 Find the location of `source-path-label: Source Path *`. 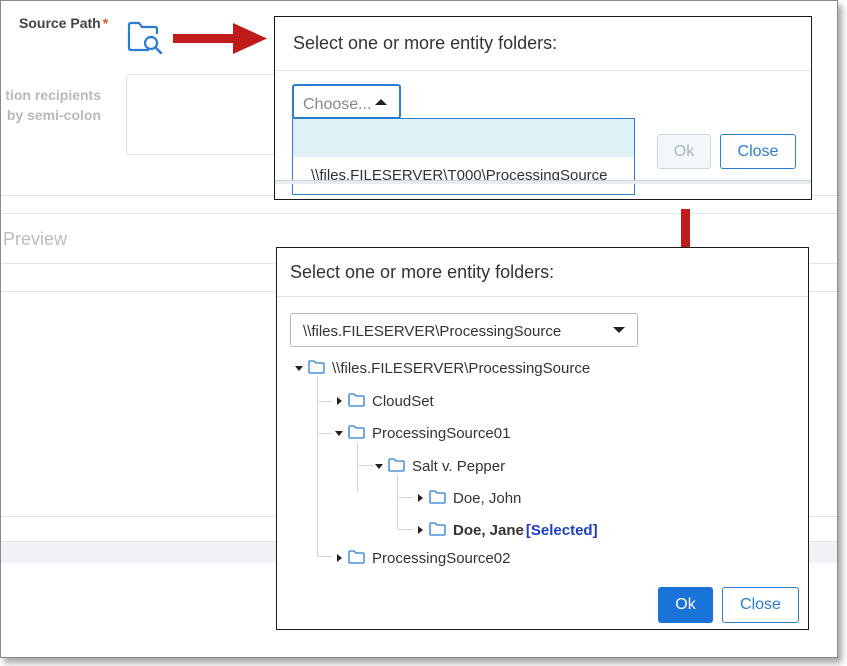

source-path-label: Source Path * is located at coordinates (63, 23).